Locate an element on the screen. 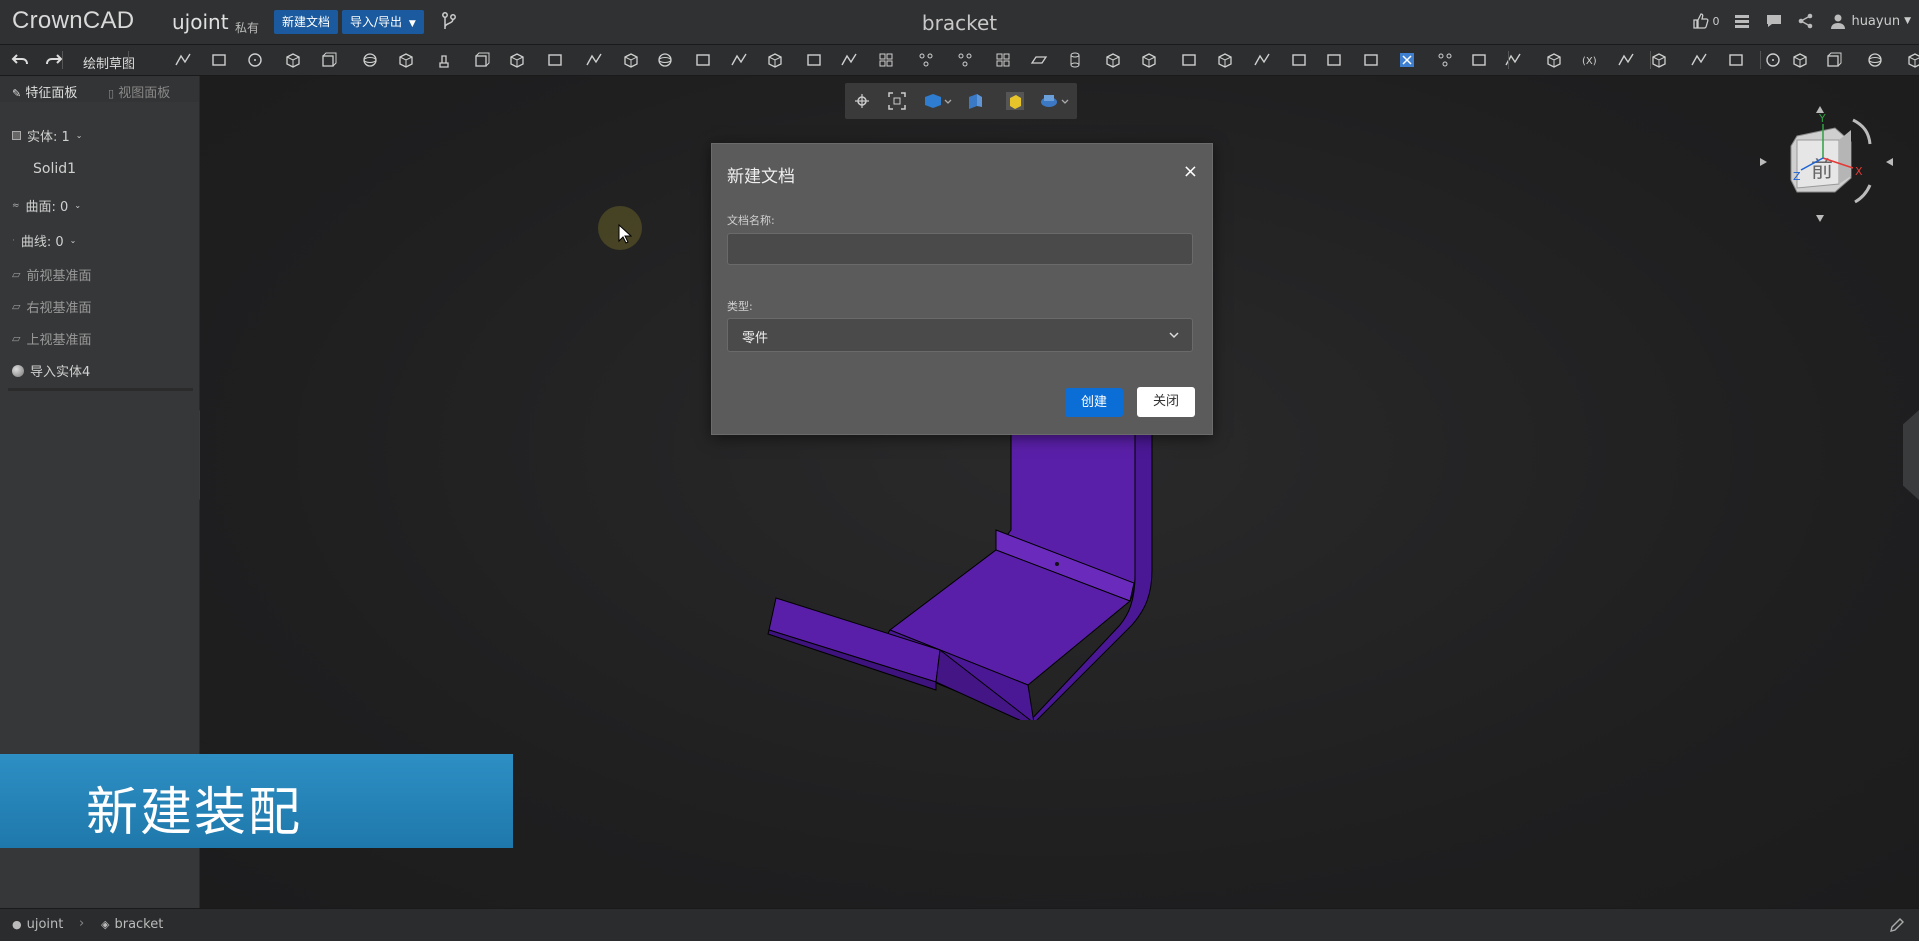 Image resolution: width=1919 pixels, height=941 pixels. toolbar-tool-35-icon is located at coordinates (1445, 60).